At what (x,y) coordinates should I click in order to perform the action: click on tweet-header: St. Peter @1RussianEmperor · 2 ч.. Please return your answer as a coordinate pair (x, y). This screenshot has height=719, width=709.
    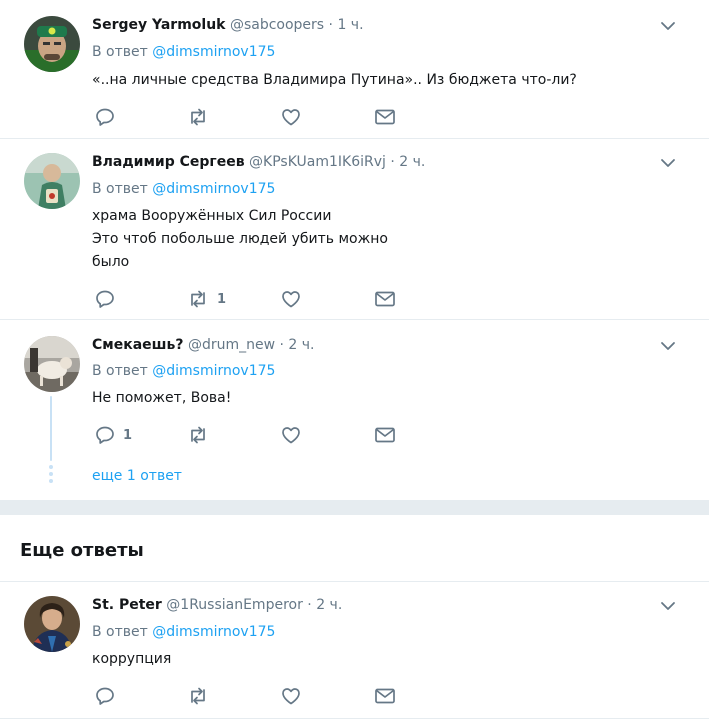
    Looking at the image, I should click on (217, 605).